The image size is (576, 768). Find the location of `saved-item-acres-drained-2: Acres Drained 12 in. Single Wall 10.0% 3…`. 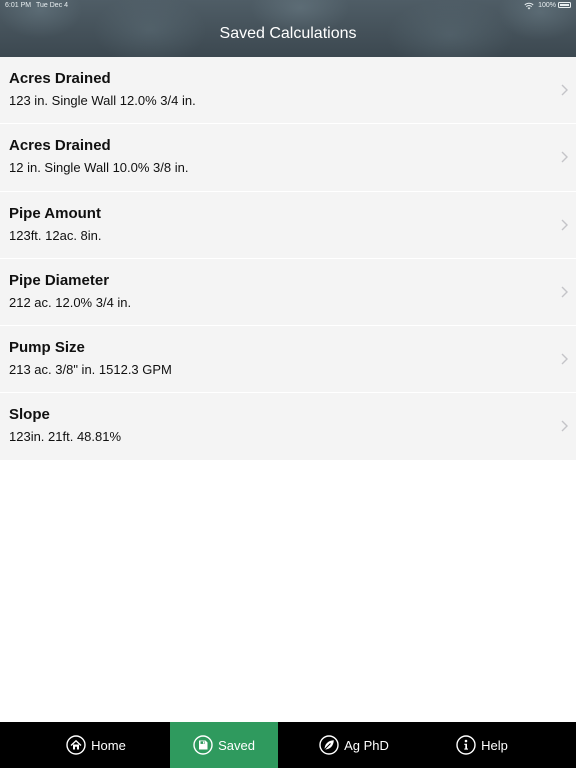

saved-item-acres-drained-2: Acres Drained 12 in. Single Wall 10.0% 3… is located at coordinates (288, 158).